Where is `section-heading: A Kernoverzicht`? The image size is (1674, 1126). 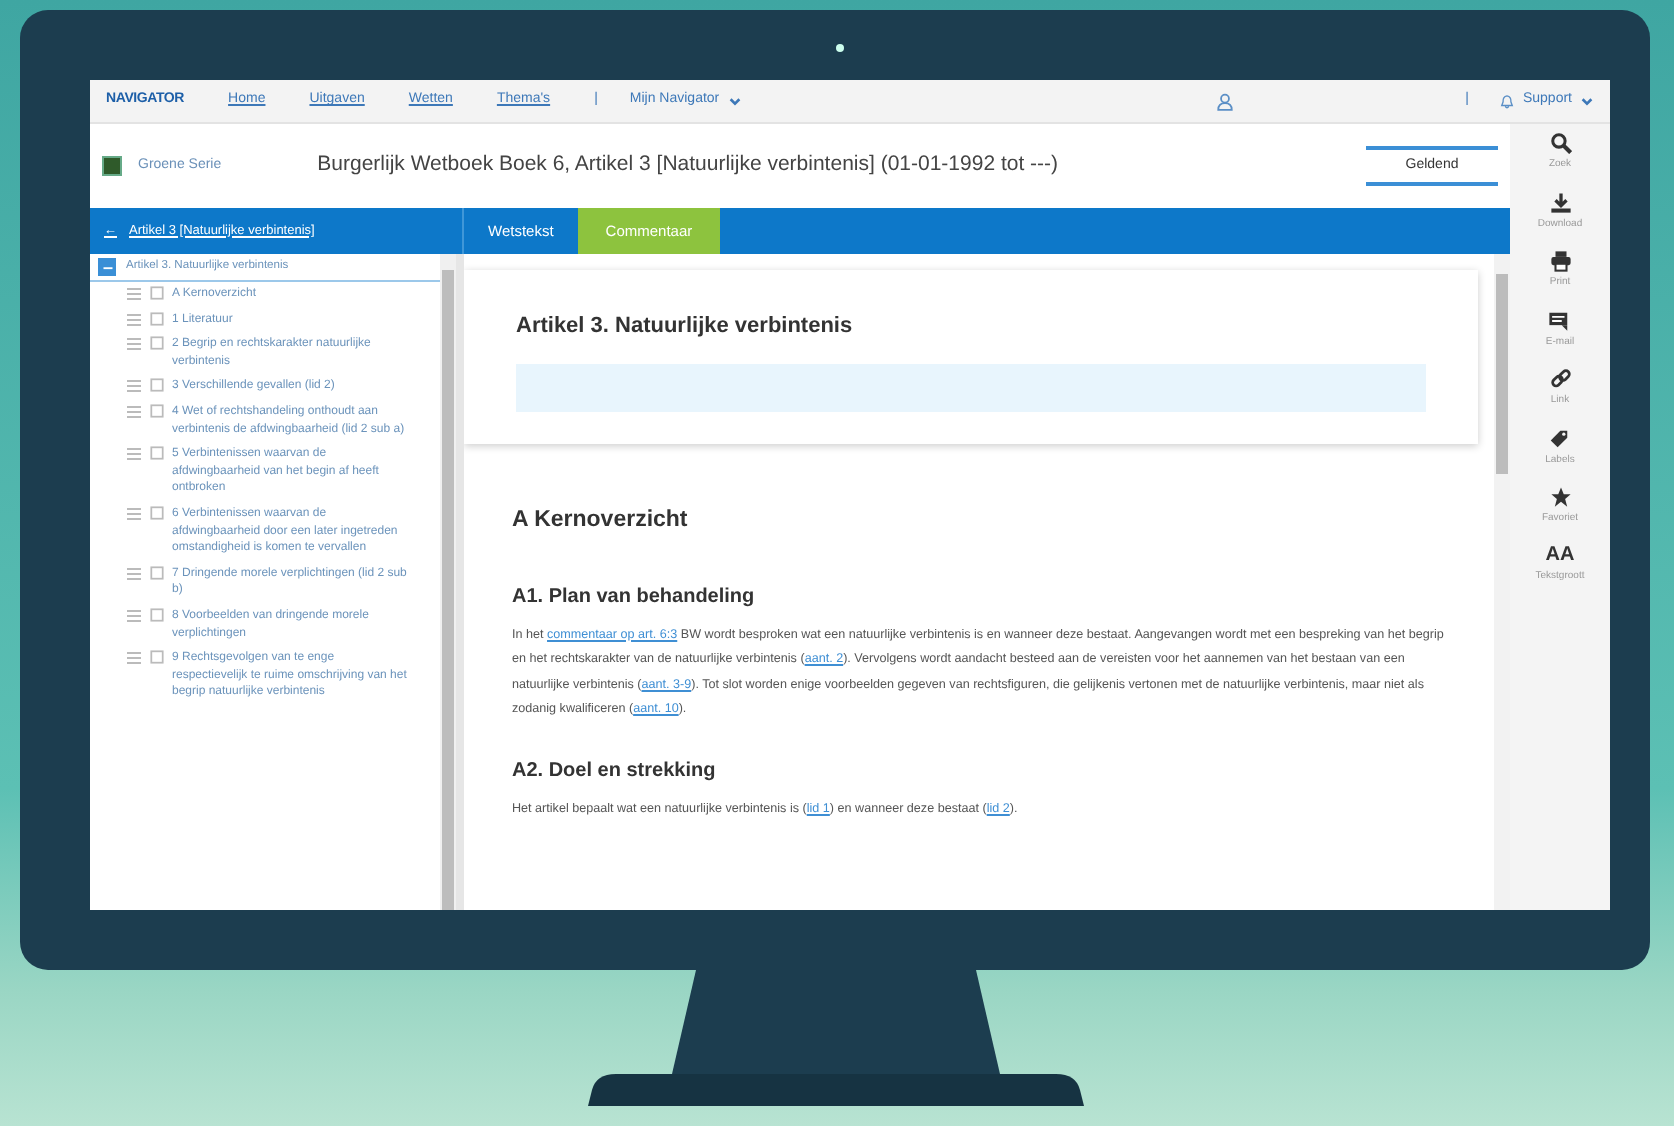
section-heading: A Kernoverzicht is located at coordinates (601, 520).